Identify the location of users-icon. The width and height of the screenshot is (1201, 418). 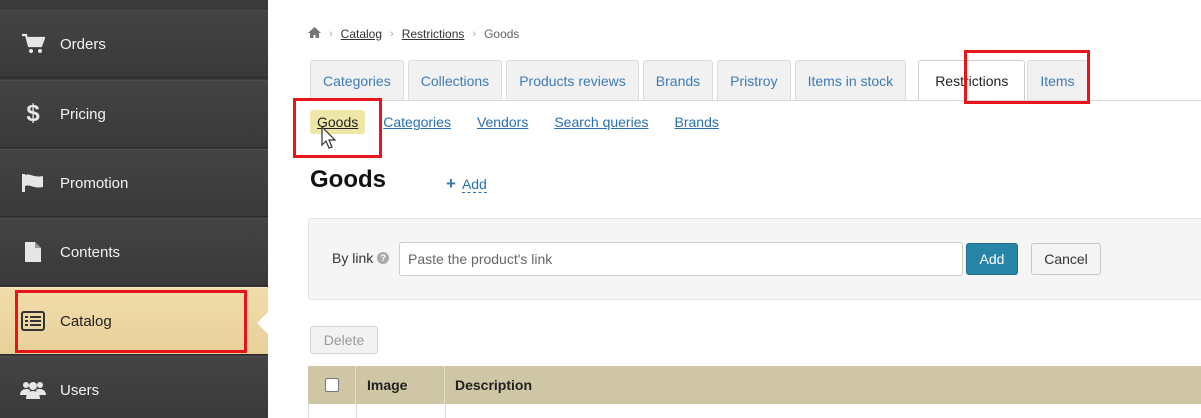
(33, 390).